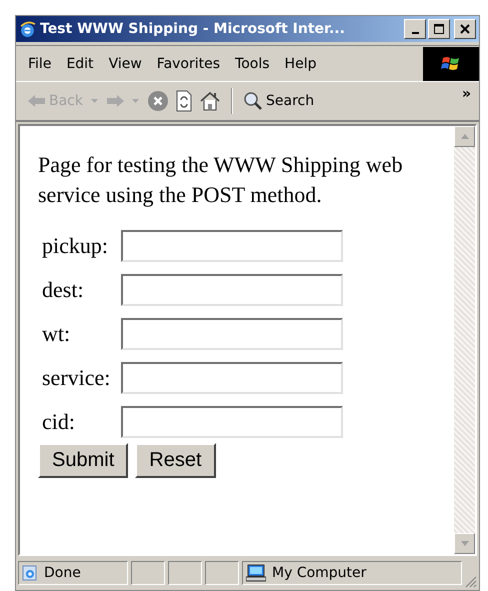 This screenshot has height=591, width=488. I want to click on field-label: wt:, so click(56, 334).